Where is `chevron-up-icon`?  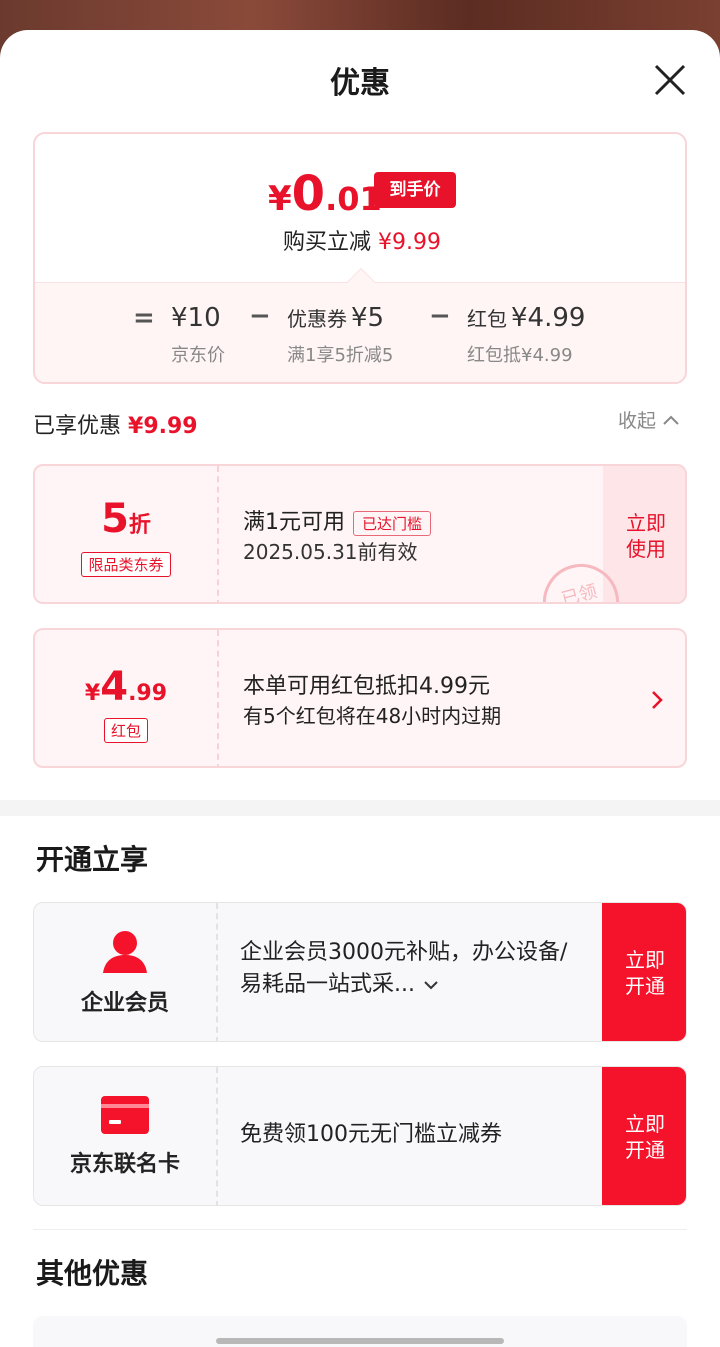
chevron-up-icon is located at coordinates (671, 420).